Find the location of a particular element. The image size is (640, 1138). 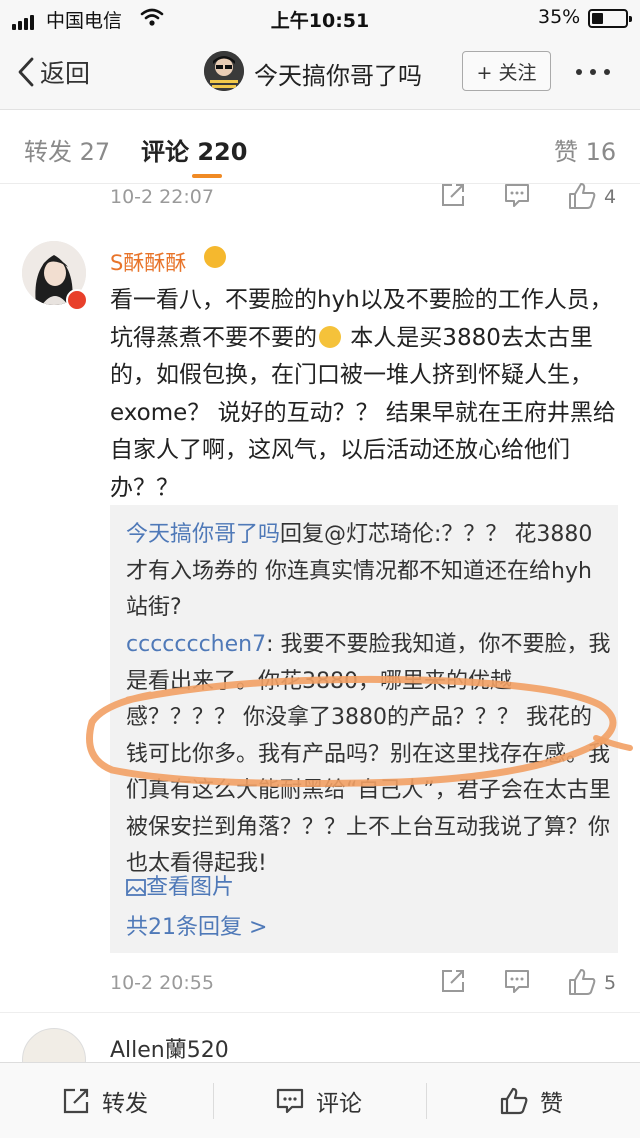

tab-comments: 评论 220 is located at coordinates (194, 149).